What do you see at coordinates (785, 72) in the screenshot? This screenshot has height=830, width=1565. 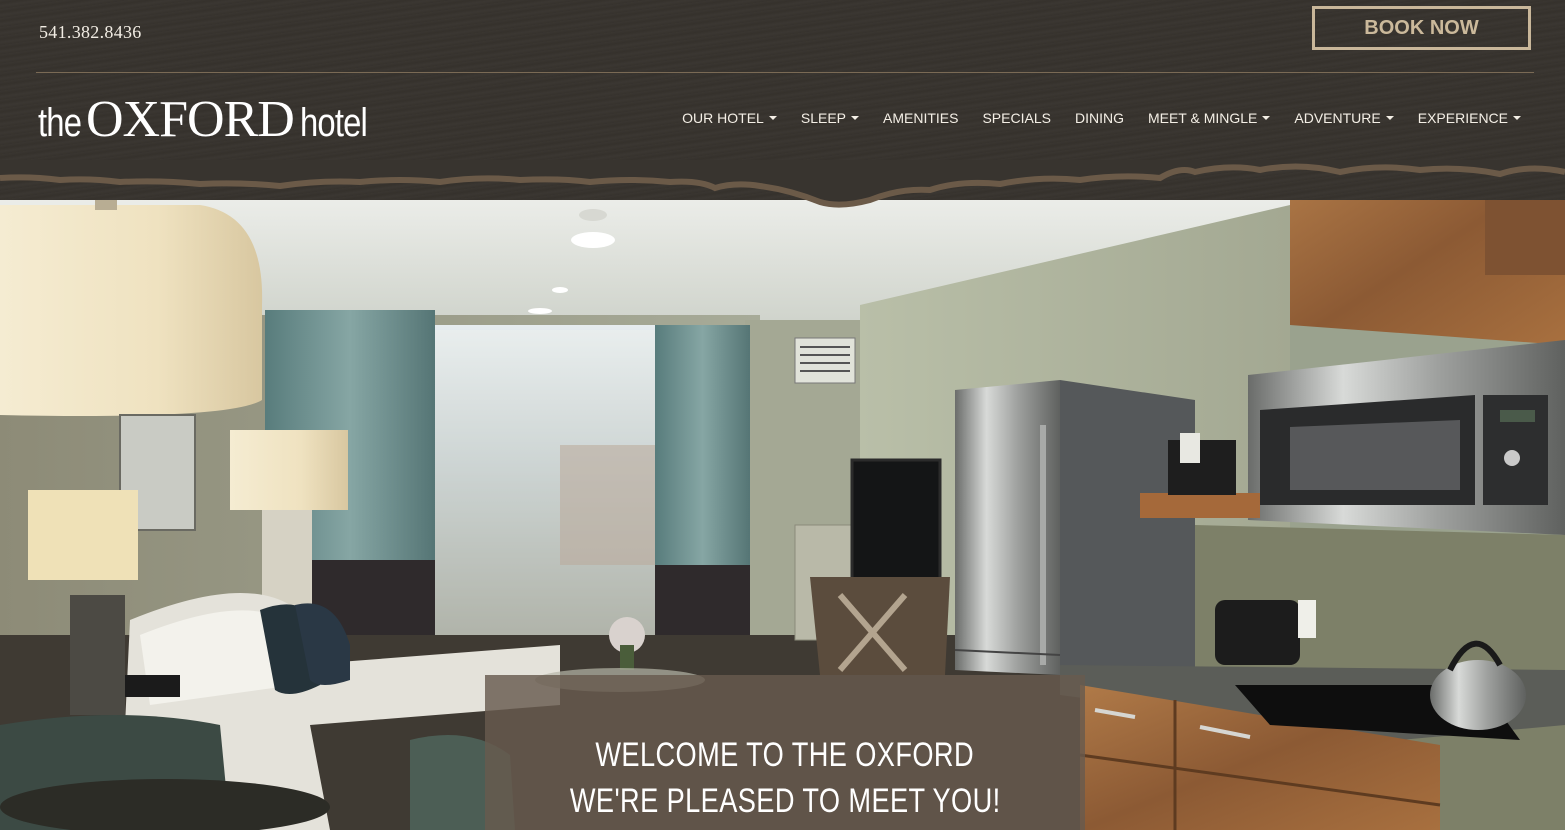 I see `header-divider` at bounding box center [785, 72].